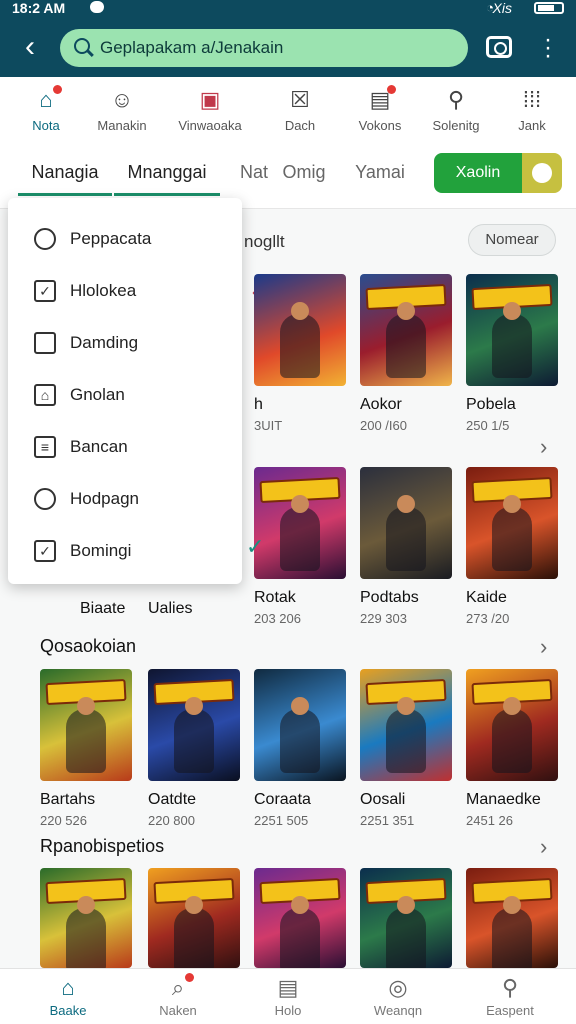 This screenshot has height=1024, width=576. I want to click on carrier-label: Xis, so click(502, 8).